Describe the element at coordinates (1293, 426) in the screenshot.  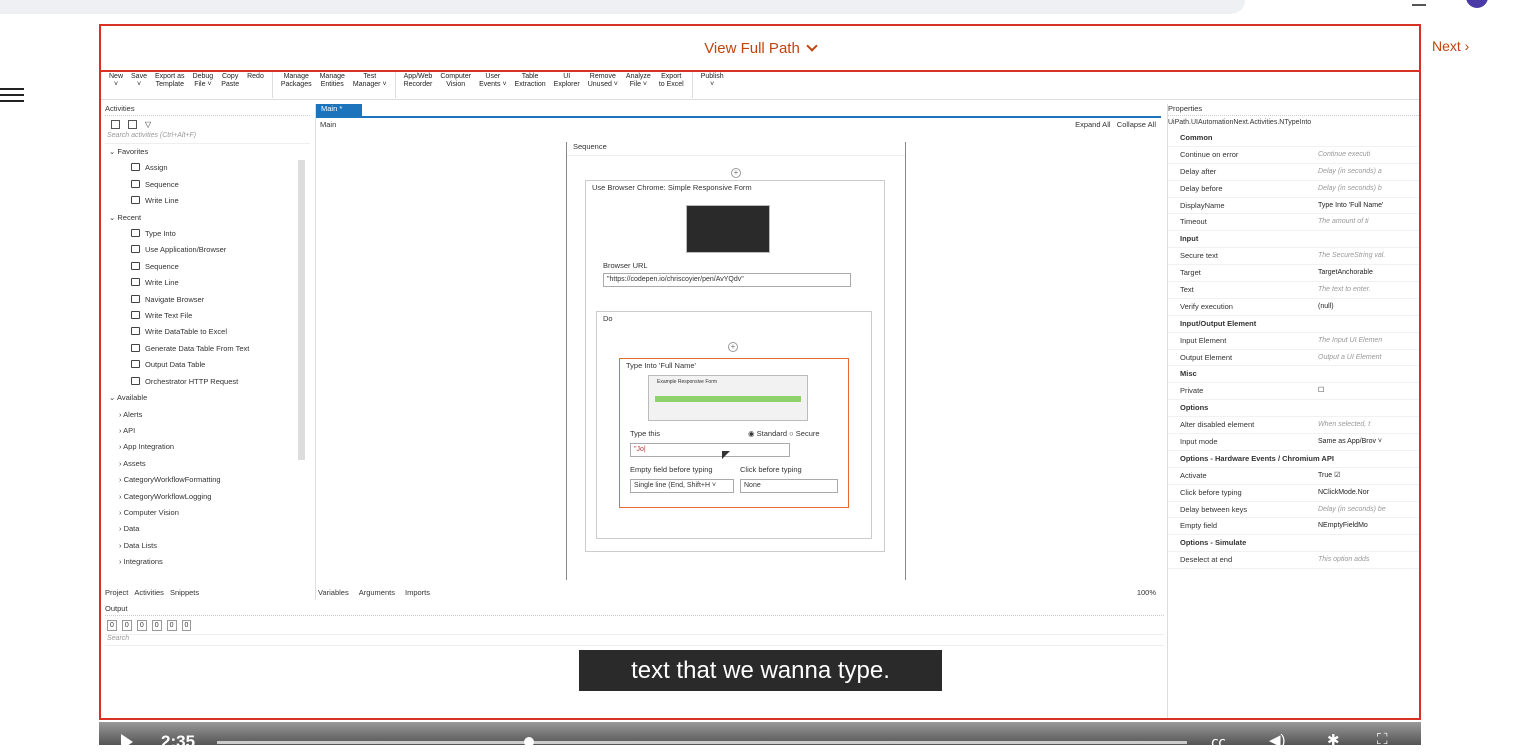
I see `property-row: Alter disabled element When selected, t` at that location.